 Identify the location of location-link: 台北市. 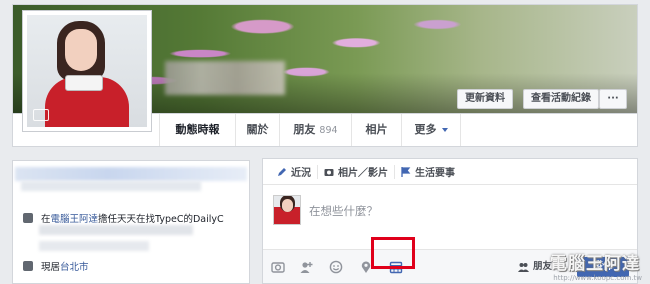
(74, 267).